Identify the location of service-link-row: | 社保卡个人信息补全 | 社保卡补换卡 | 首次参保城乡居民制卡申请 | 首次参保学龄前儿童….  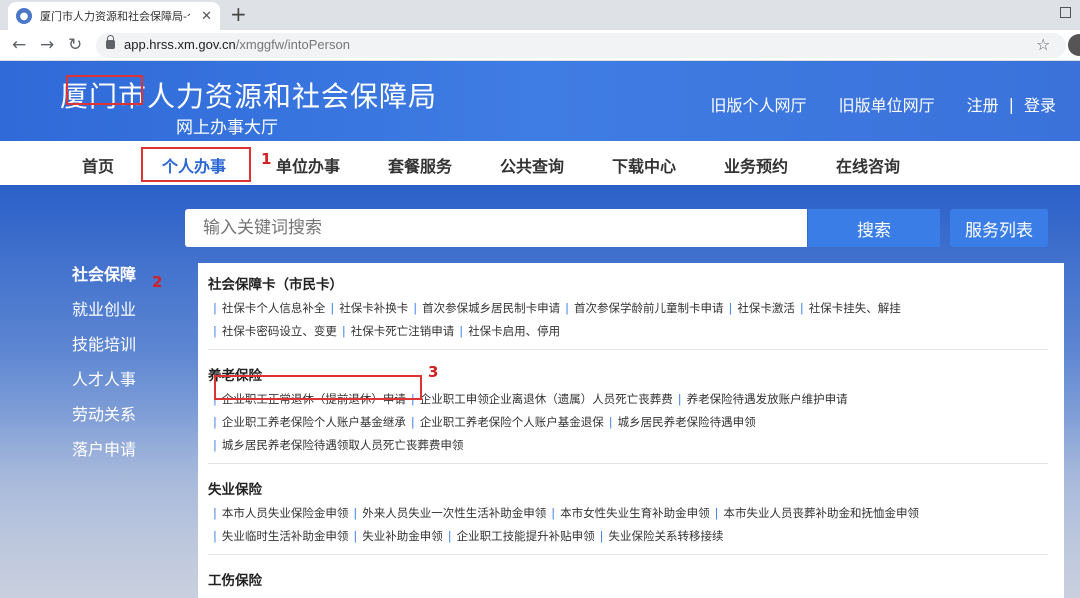
(628, 308).